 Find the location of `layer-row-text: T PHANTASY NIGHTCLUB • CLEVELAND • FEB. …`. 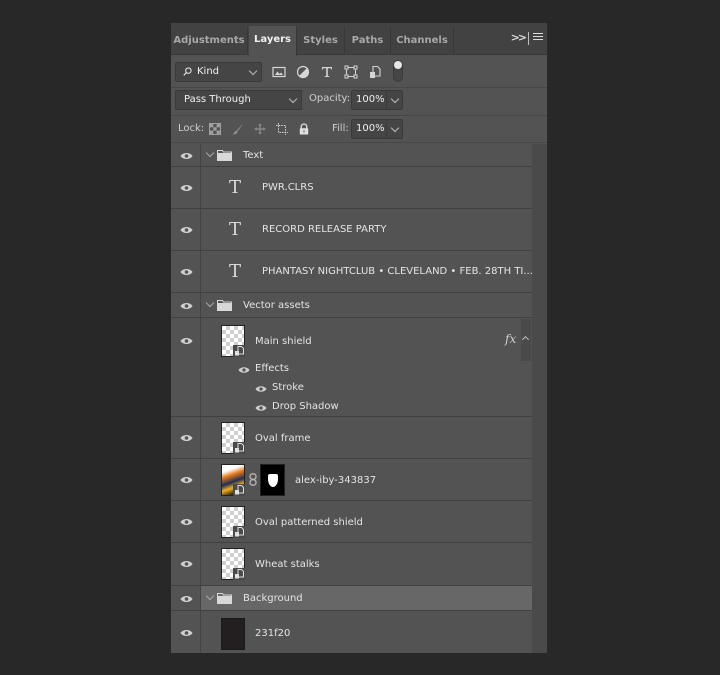

layer-row-text: T PHANTASY NIGHTCLUB • CLEVELAND • FEB. … is located at coordinates (352, 272).